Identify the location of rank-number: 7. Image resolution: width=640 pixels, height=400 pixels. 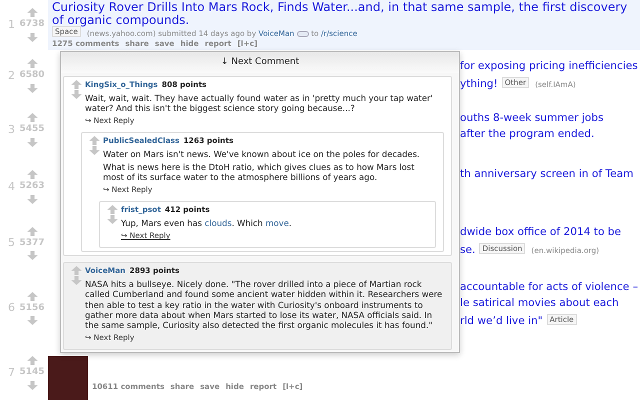
(11, 372).